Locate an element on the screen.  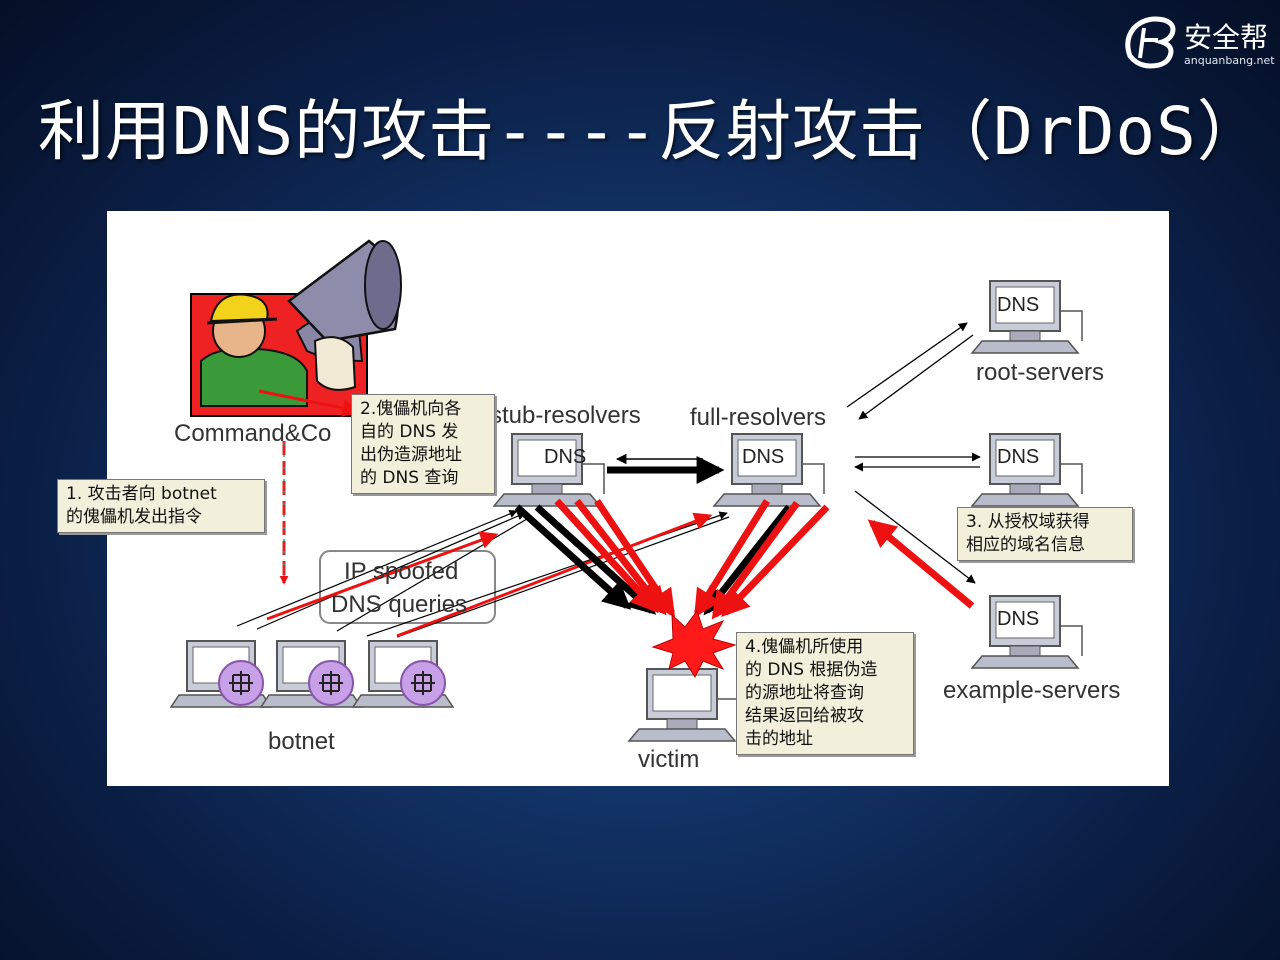
note-1: 1. 攻击者向 botnet 的傀儡机发出指令 is located at coordinates (161, 506).